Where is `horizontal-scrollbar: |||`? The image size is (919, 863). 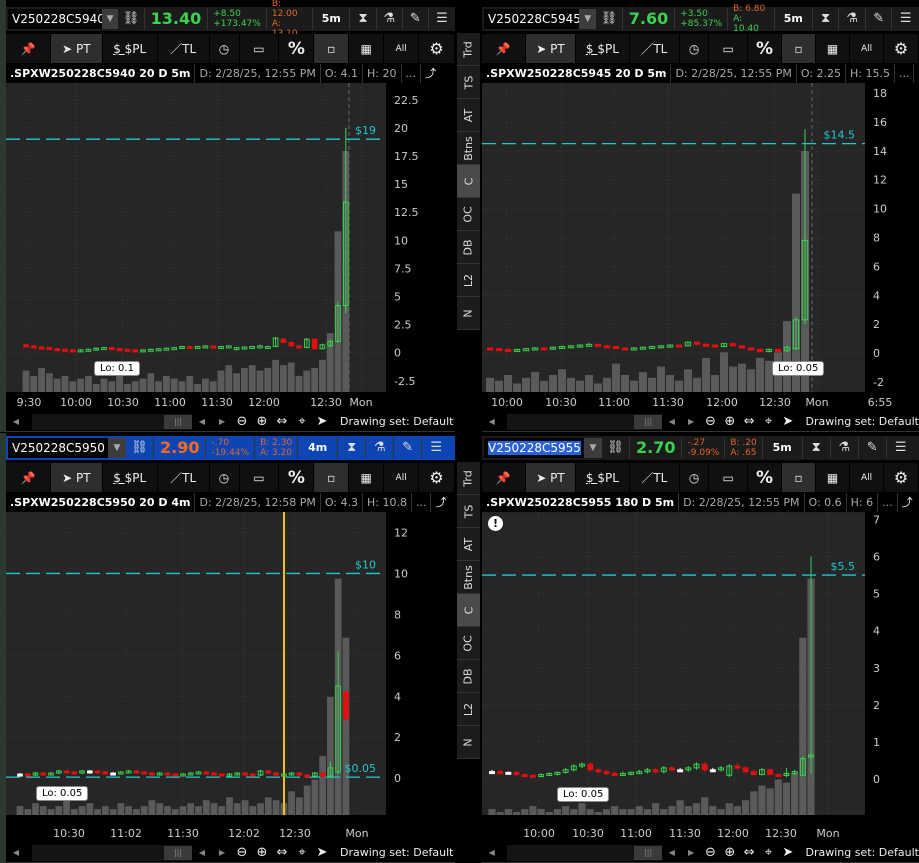
horizontal-scrollbar: ||| is located at coordinates (585, 421).